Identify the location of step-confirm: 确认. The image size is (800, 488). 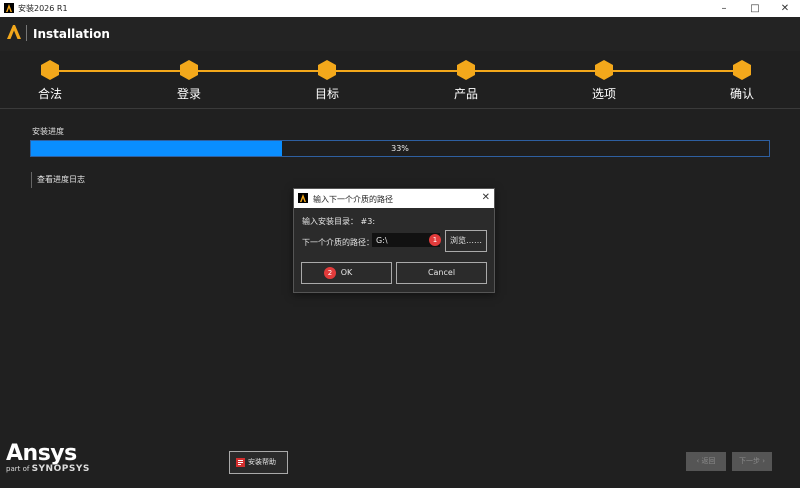
(742, 81).